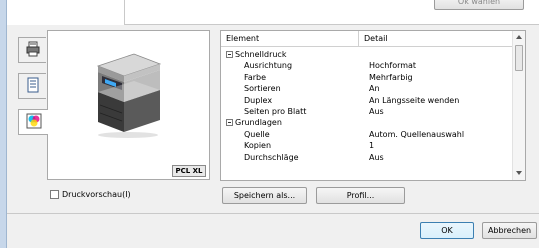  What do you see at coordinates (96, 194) in the screenshot?
I see `print-preview-label: Druckvorschau(I)` at bounding box center [96, 194].